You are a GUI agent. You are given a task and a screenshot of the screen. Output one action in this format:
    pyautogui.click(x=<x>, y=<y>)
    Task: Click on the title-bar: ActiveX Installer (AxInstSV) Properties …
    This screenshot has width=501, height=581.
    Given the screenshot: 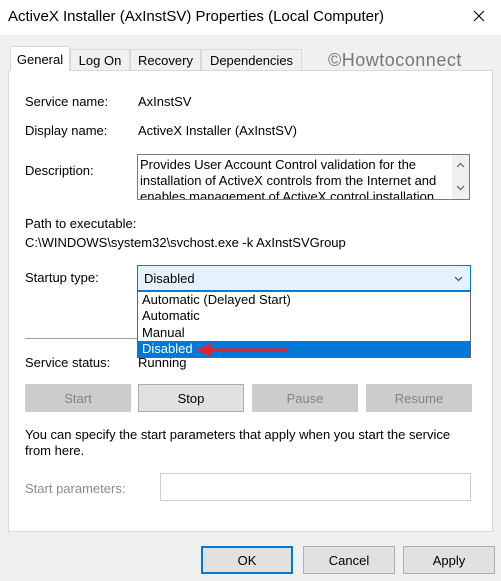 What is the action you would take?
    pyautogui.click(x=250, y=17)
    